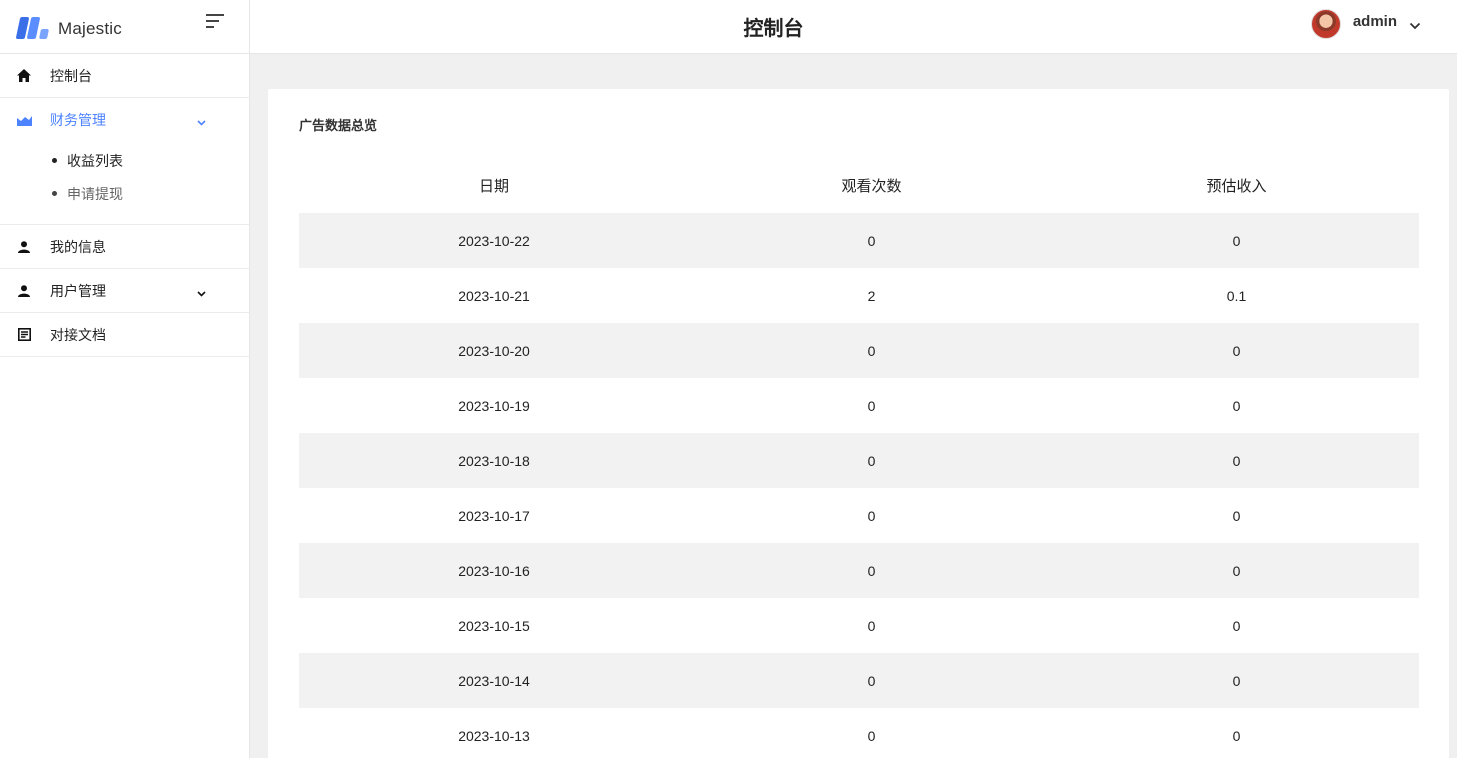  Describe the element at coordinates (853, 27) in the screenshot. I see `top-header: 控制台 admin` at that location.